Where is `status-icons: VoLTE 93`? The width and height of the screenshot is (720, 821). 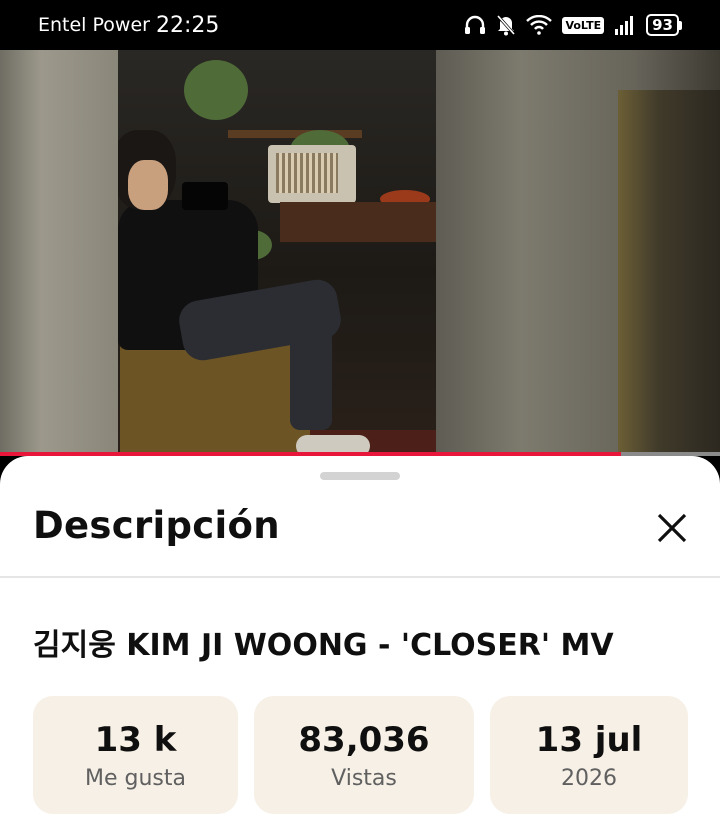 status-icons: VoLTE 93 is located at coordinates (573, 25).